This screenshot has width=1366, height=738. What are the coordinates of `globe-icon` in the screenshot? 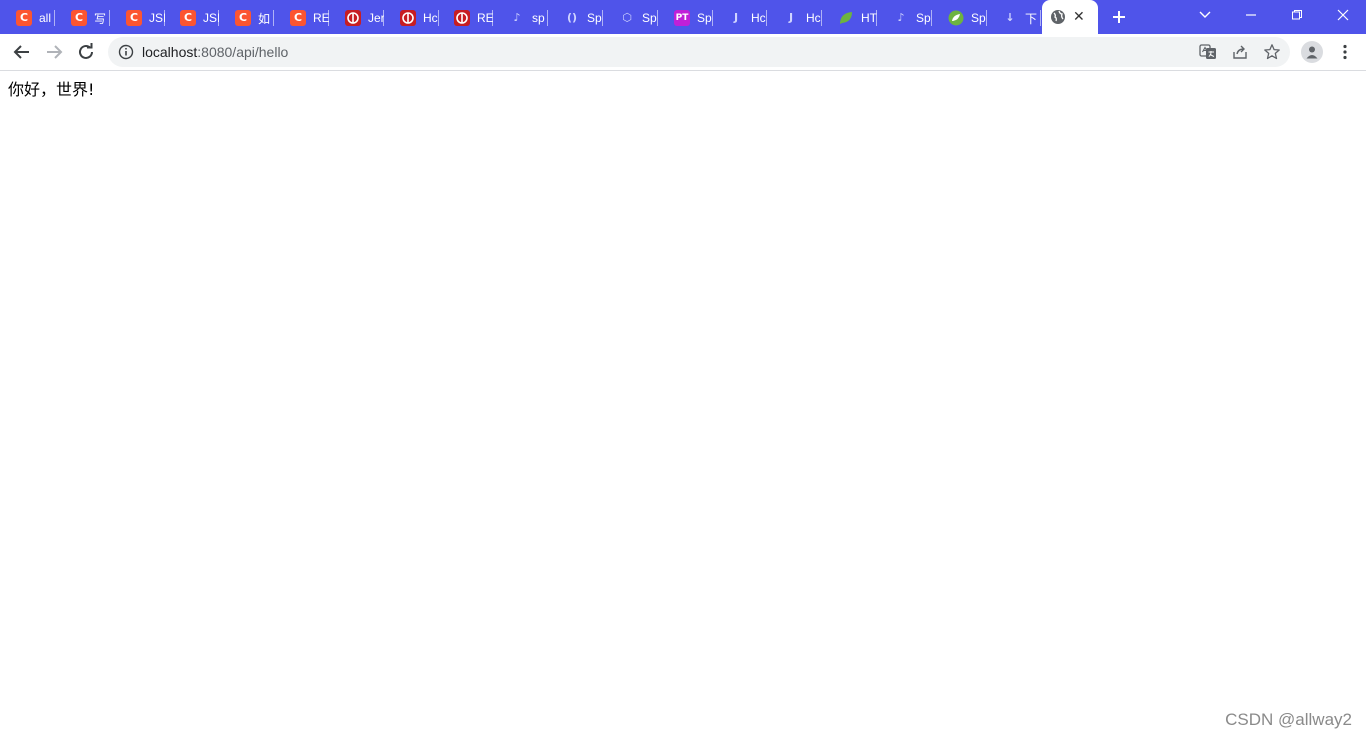 It's located at (1058, 17).